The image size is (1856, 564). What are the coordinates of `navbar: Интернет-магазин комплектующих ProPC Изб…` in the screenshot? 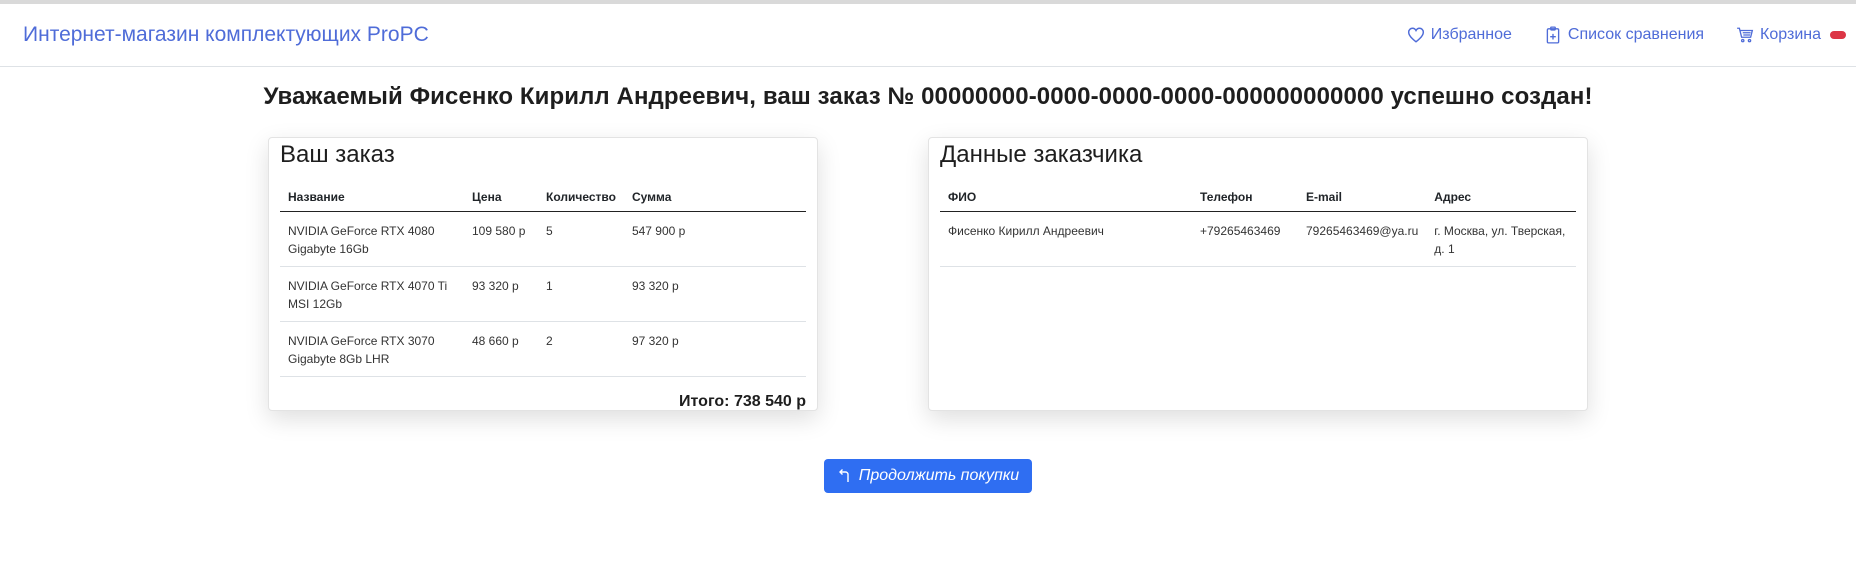 It's located at (928, 35).